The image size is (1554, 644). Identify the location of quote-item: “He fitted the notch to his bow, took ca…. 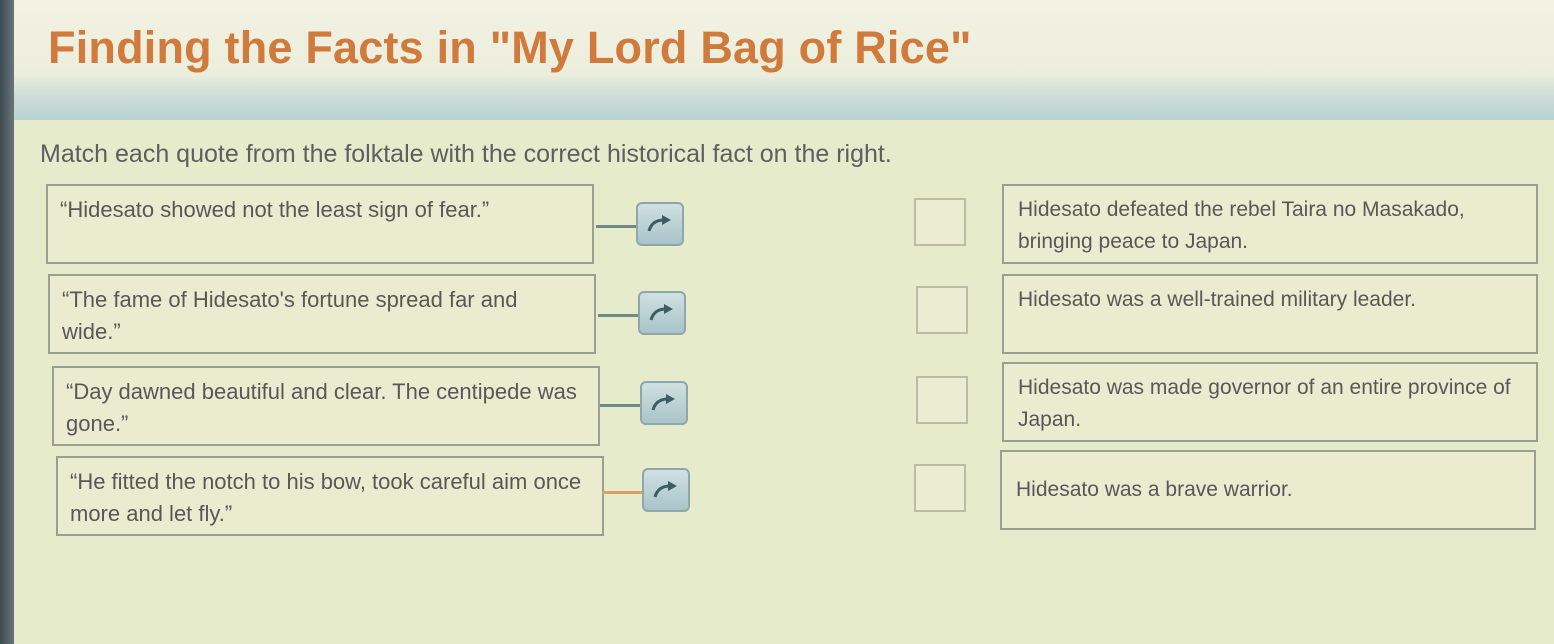
(330, 496).